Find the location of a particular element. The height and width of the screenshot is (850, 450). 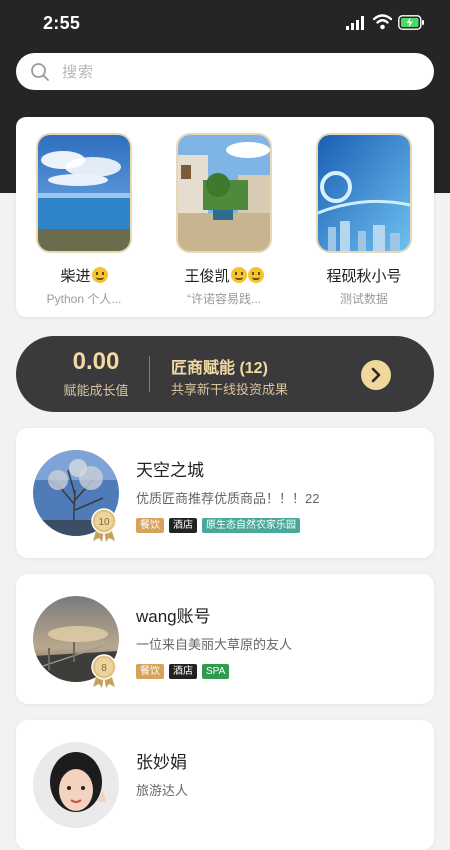

featured-user-subtitle: 测试数据 is located at coordinates (363, 299).